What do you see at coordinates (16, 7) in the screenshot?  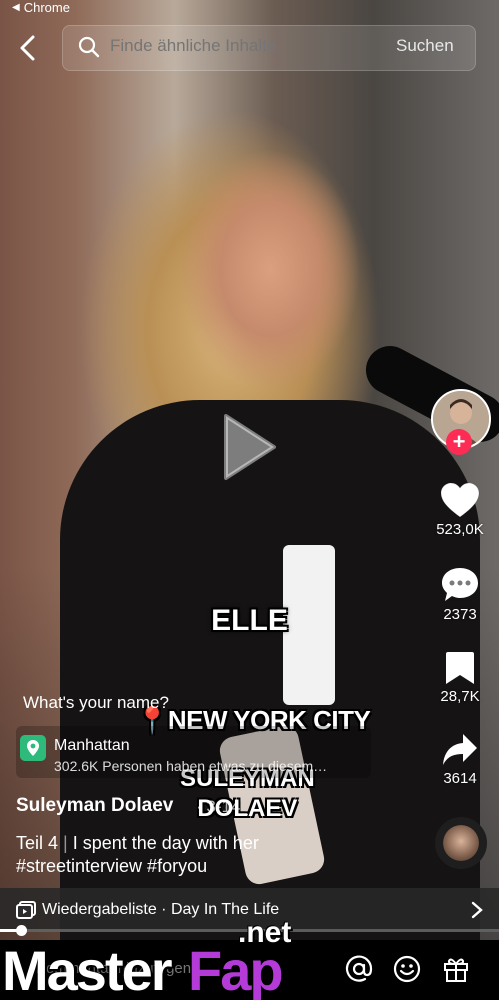 I see `back-to-app-icon: ◀` at bounding box center [16, 7].